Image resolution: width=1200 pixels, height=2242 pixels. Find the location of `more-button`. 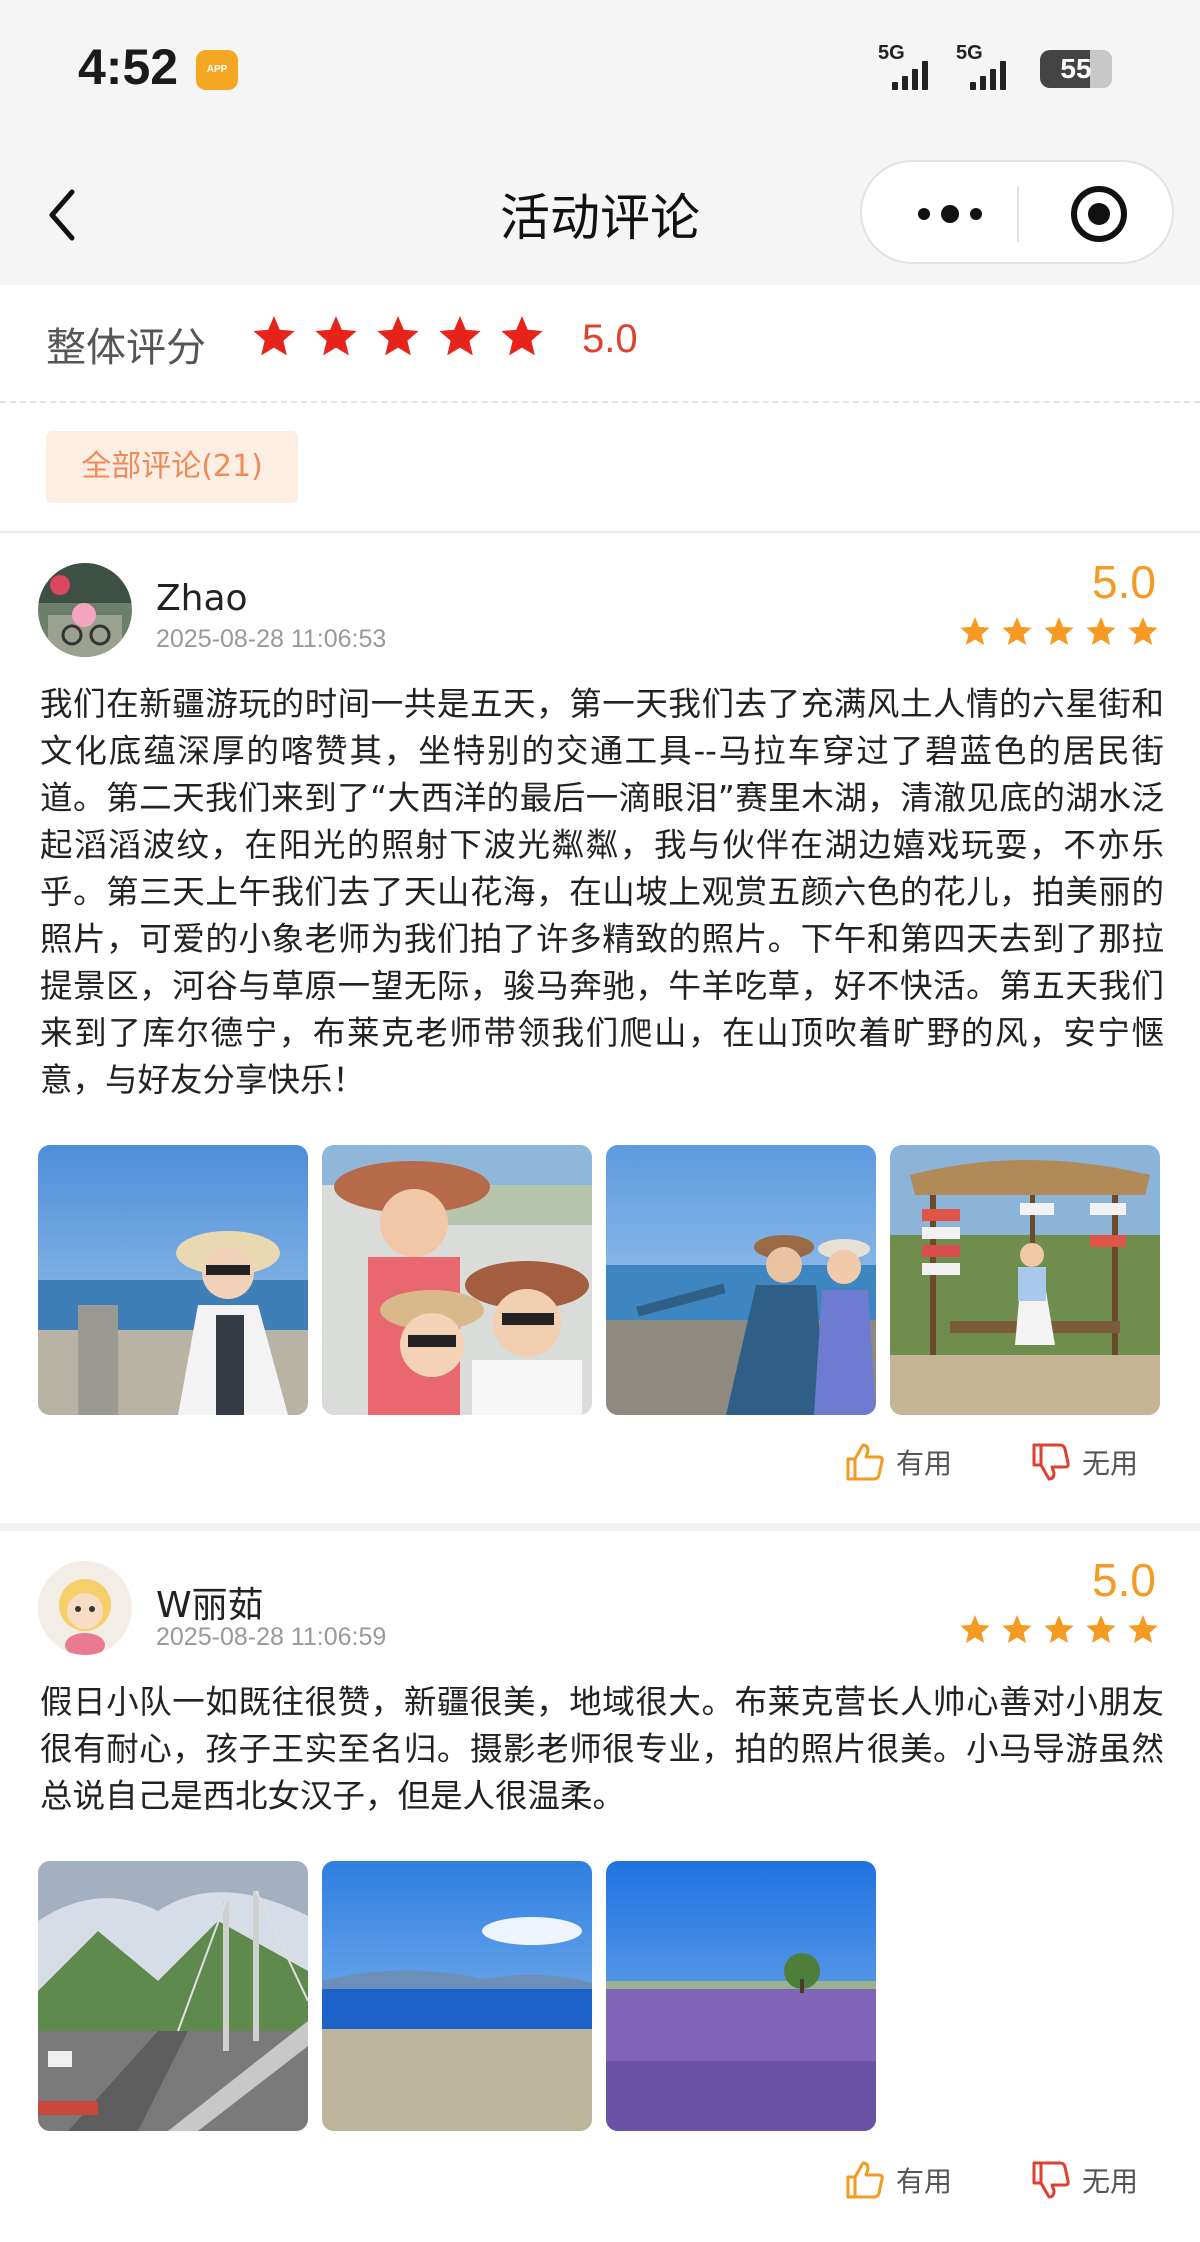

more-button is located at coordinates (950, 214).